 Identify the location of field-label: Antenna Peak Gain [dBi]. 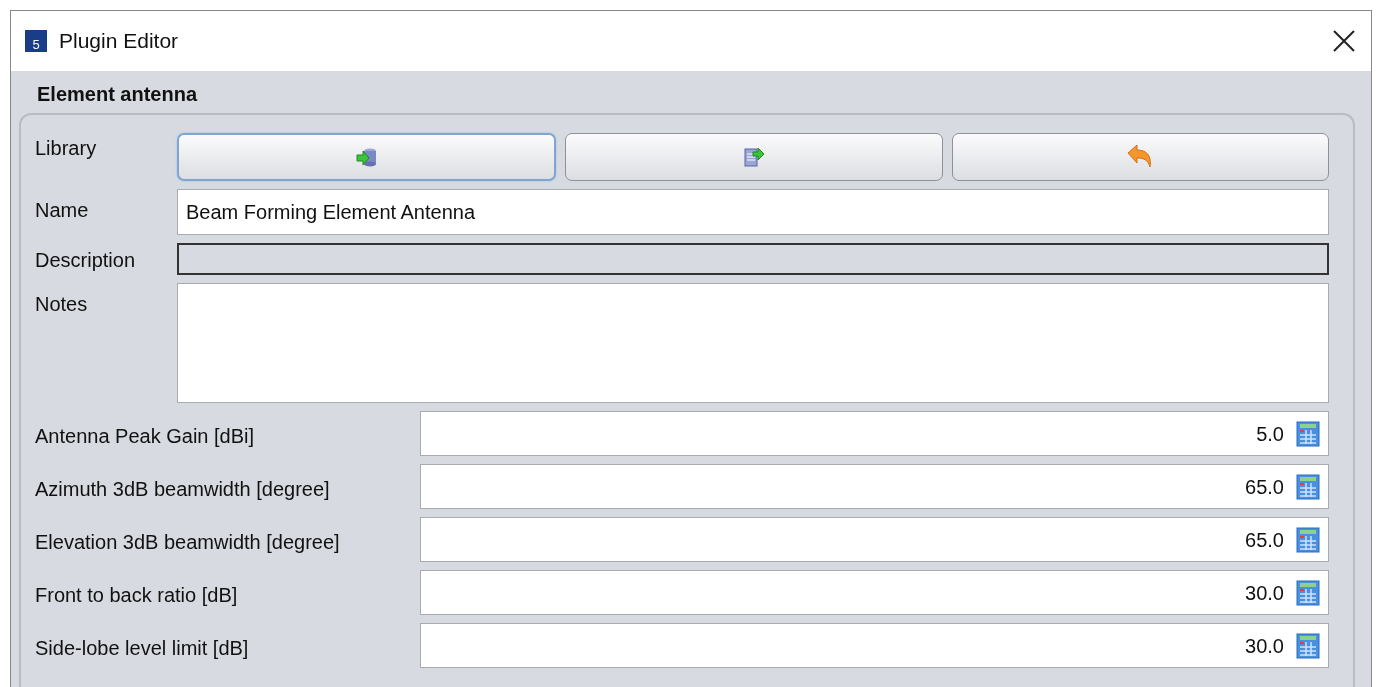
(145, 436).